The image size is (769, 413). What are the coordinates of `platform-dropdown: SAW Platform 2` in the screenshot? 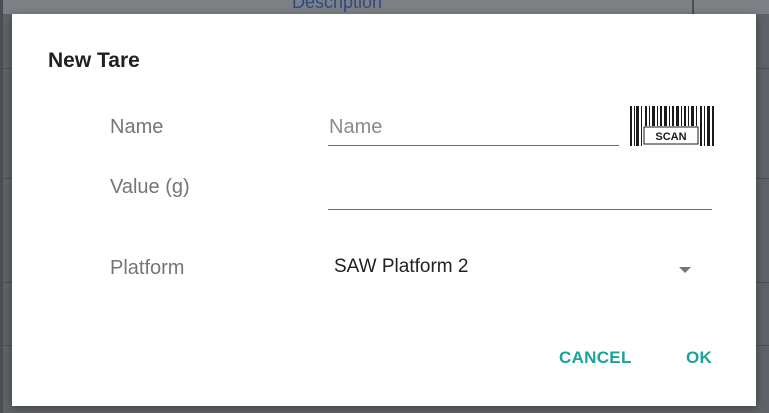 It's located at (520, 270).